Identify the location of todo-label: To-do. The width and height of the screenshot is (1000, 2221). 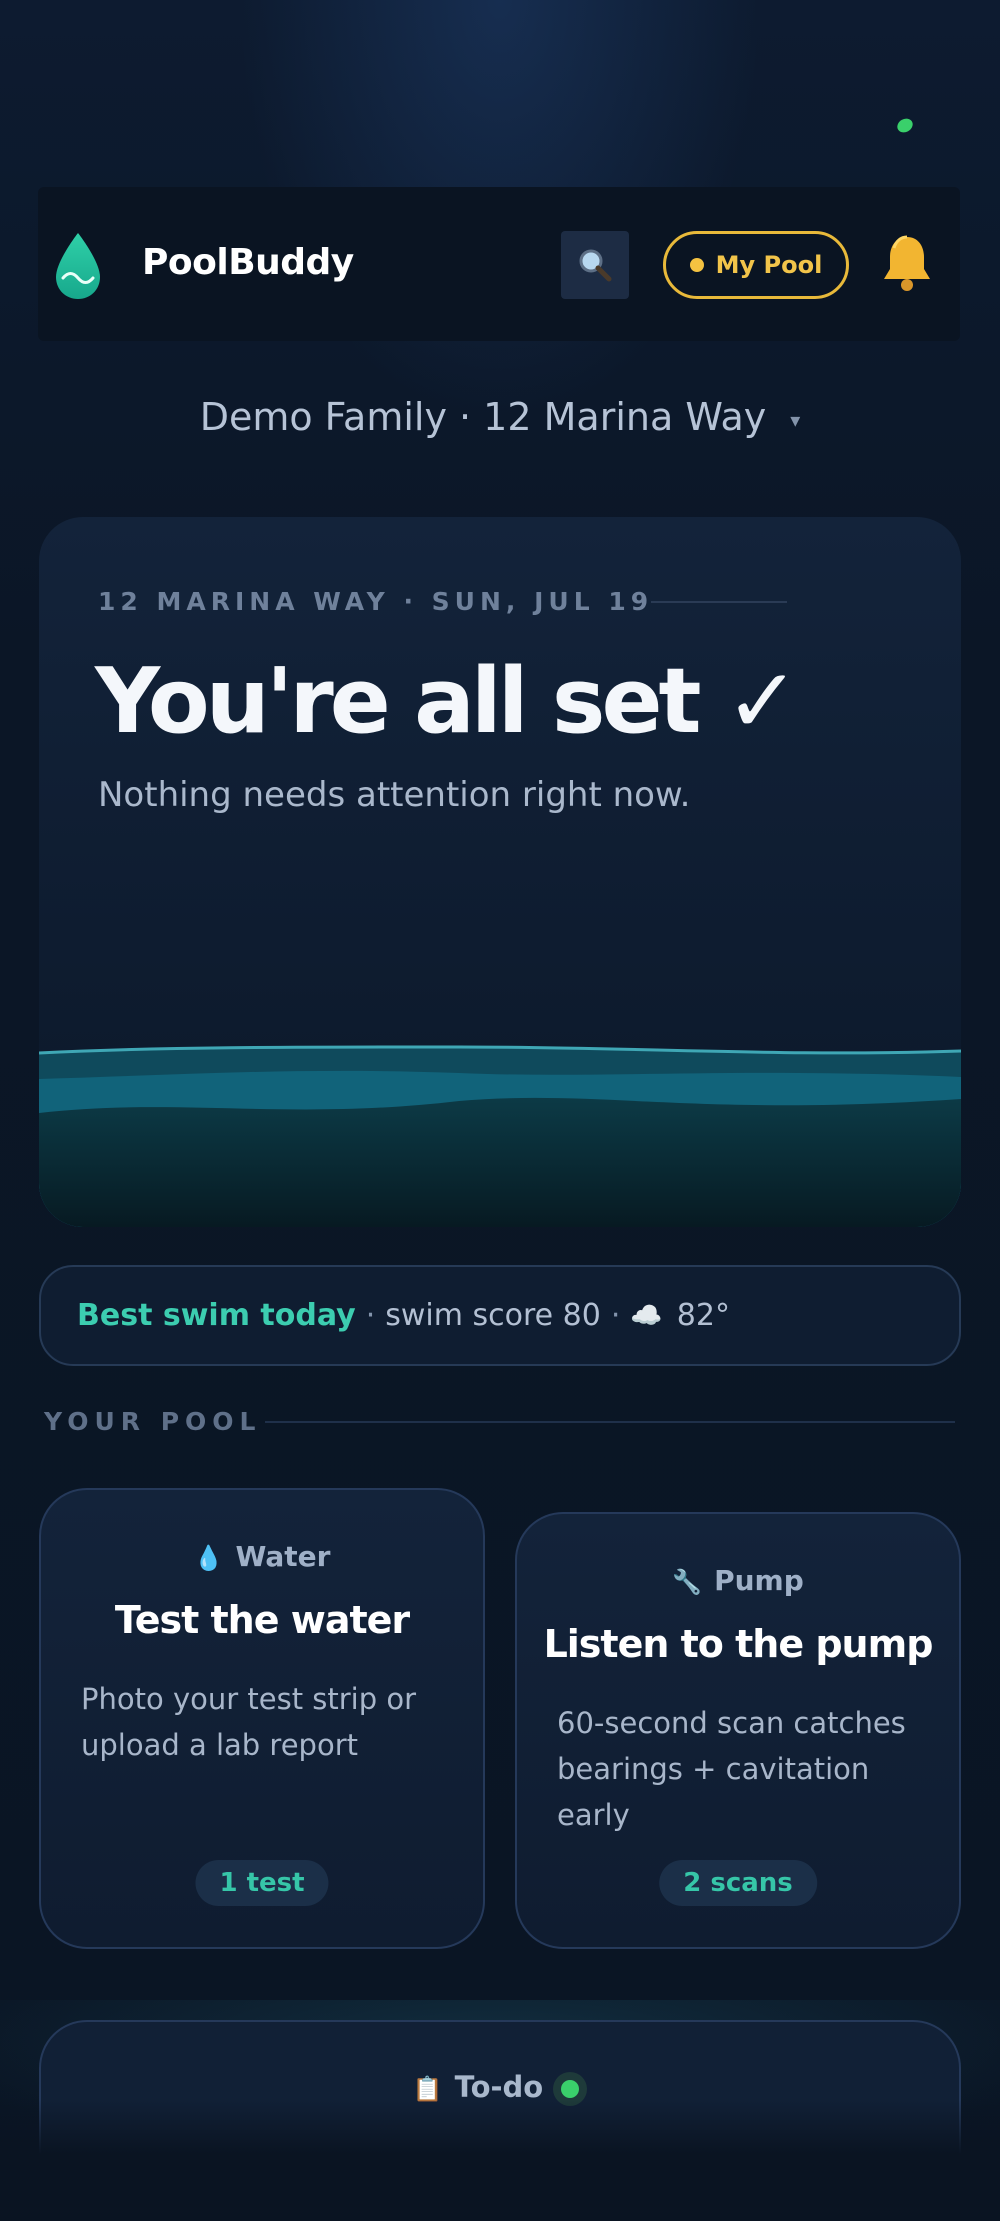
(499, 2087).